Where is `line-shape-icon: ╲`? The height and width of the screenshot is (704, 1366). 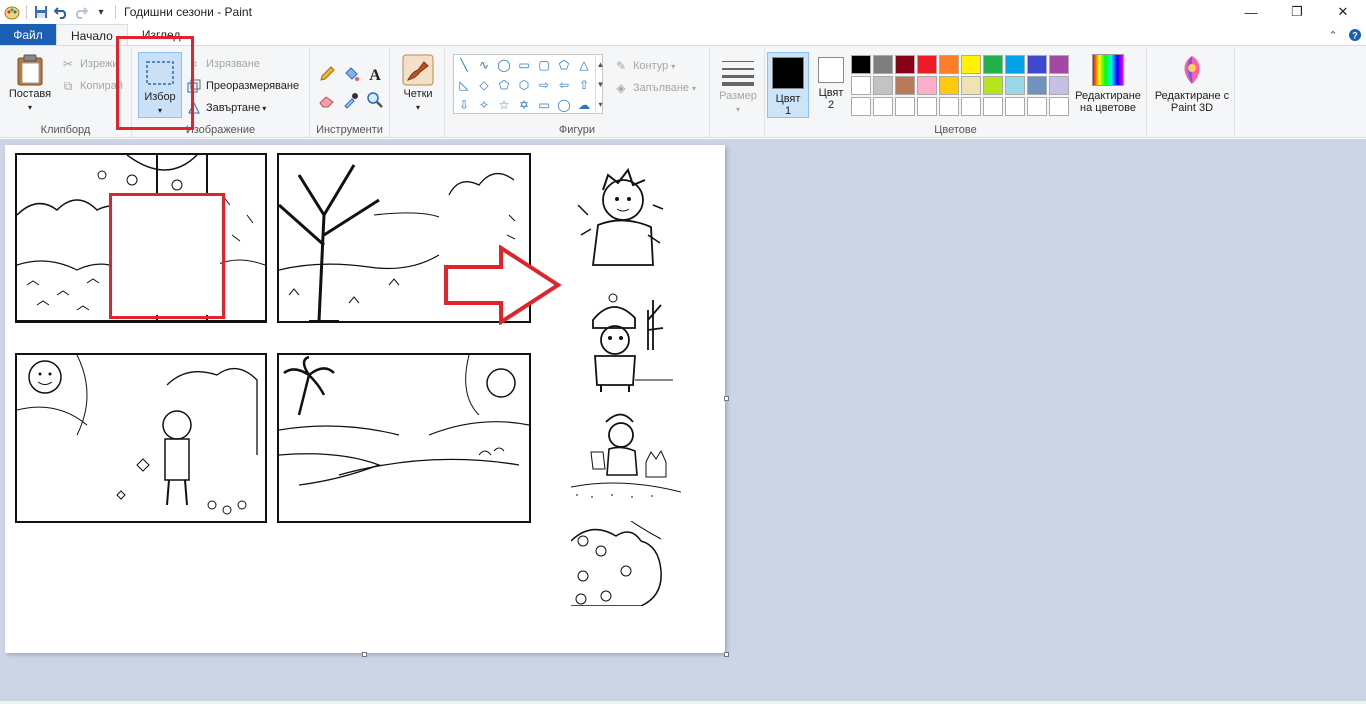
line-shape-icon: ╲ is located at coordinates (464, 65).